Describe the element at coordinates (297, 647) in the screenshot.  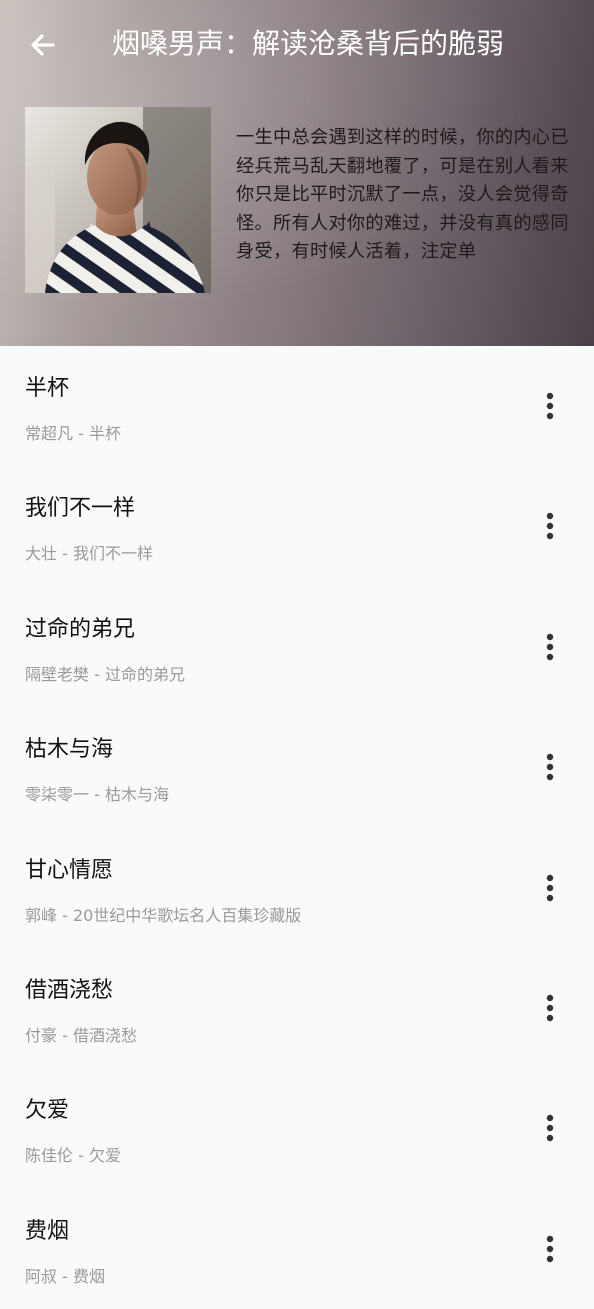
I see `list-item: 过命的弟兄 隔壁老樊 - 过命的弟兄` at that location.